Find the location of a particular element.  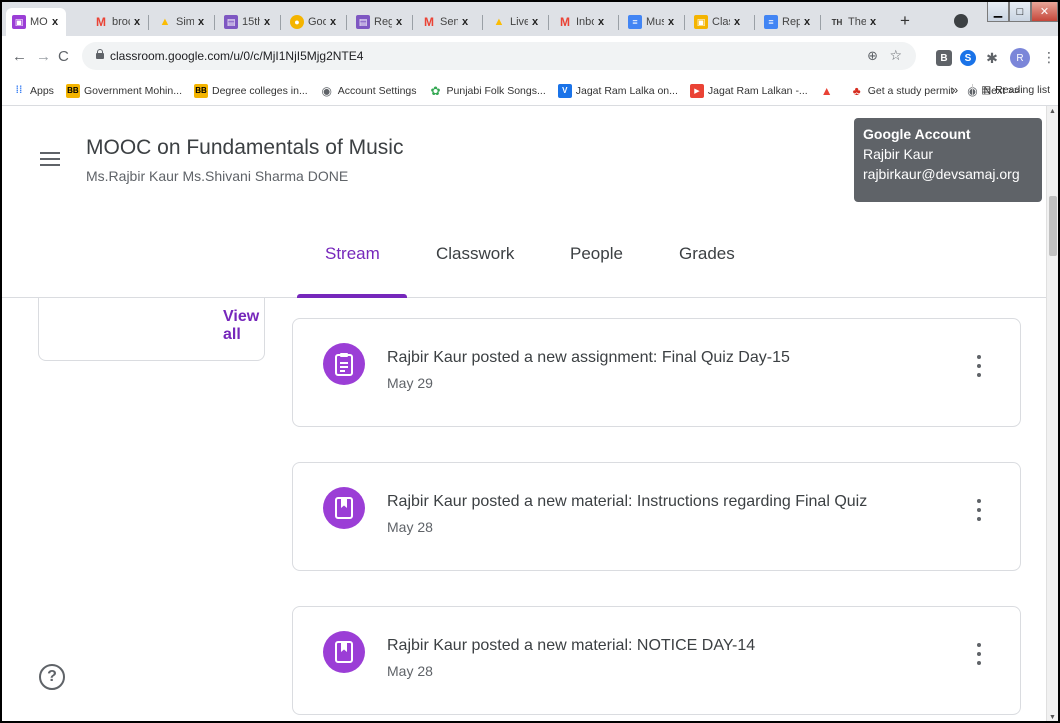

tab-sim: ▲ Sim x is located at coordinates (181, 22).